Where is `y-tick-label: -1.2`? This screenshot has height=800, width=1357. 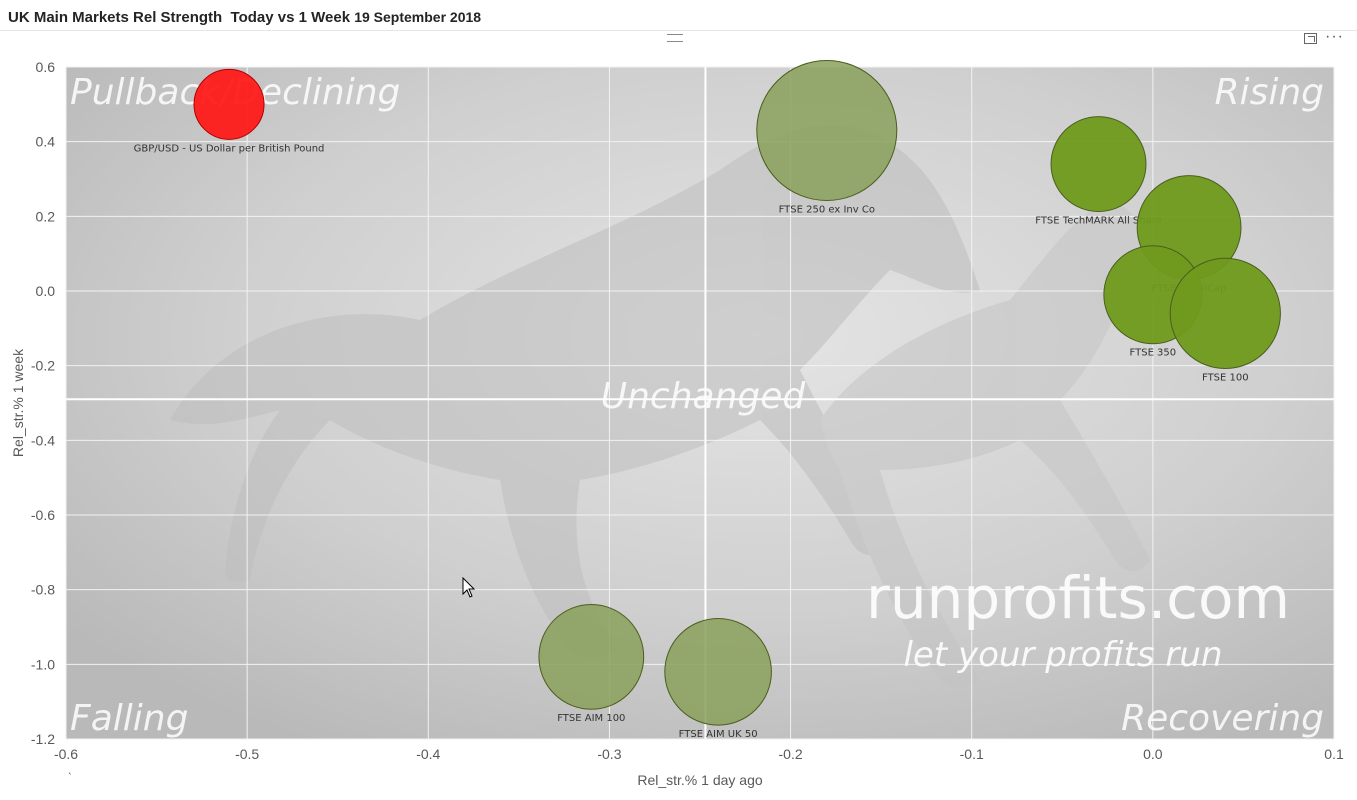 y-tick-label: -1.2 is located at coordinates (43, 739).